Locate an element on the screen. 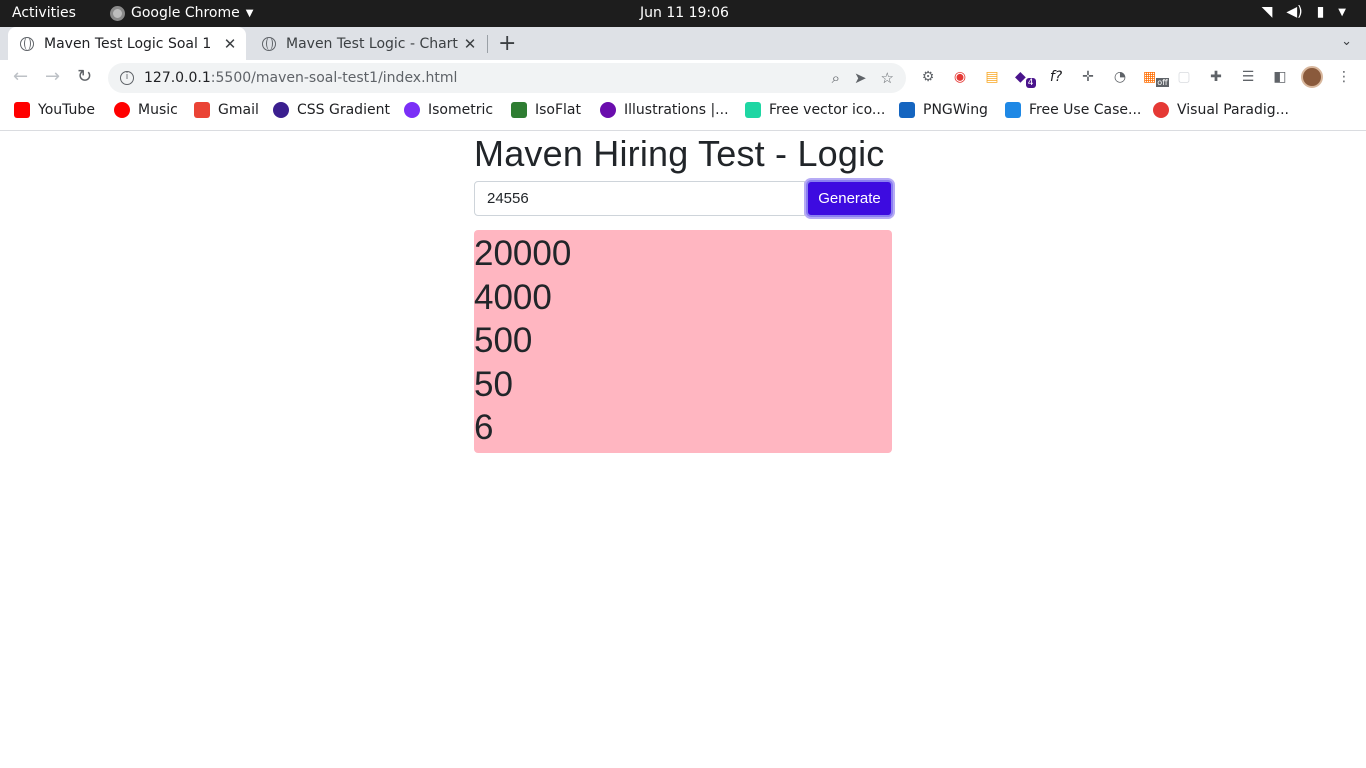 The image size is (1366, 768). pngwing-icon is located at coordinates (907, 110).